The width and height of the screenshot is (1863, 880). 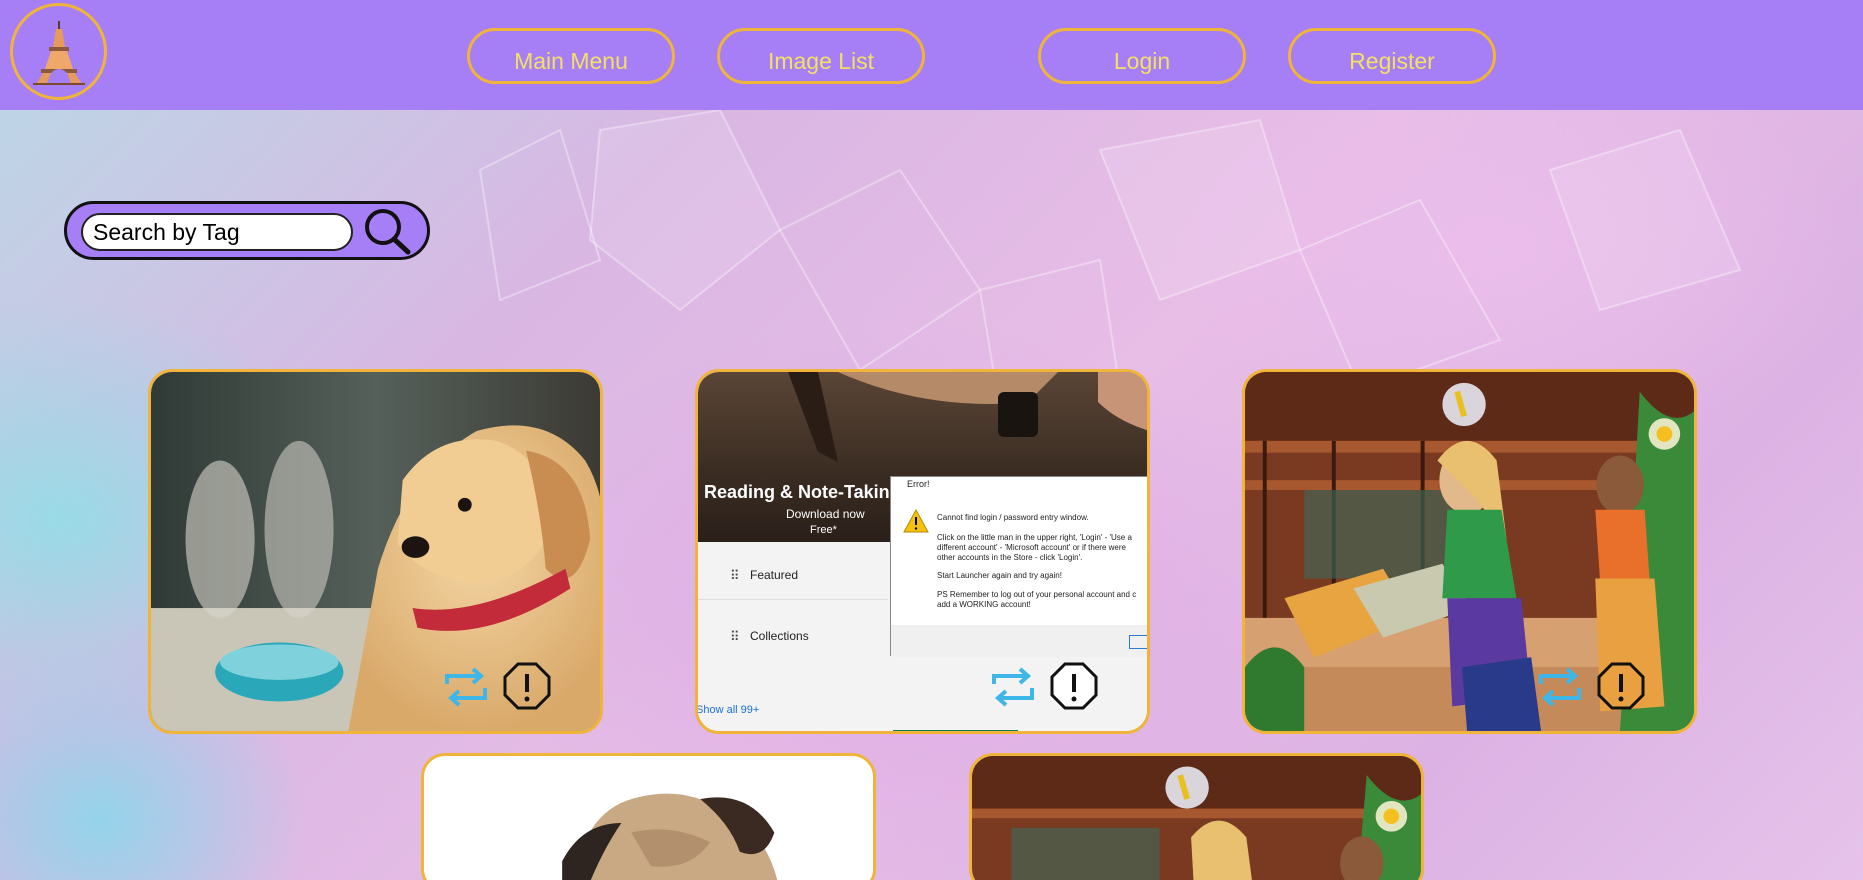 I want to click on menu-item-collections: Collections, so click(x=779, y=636).